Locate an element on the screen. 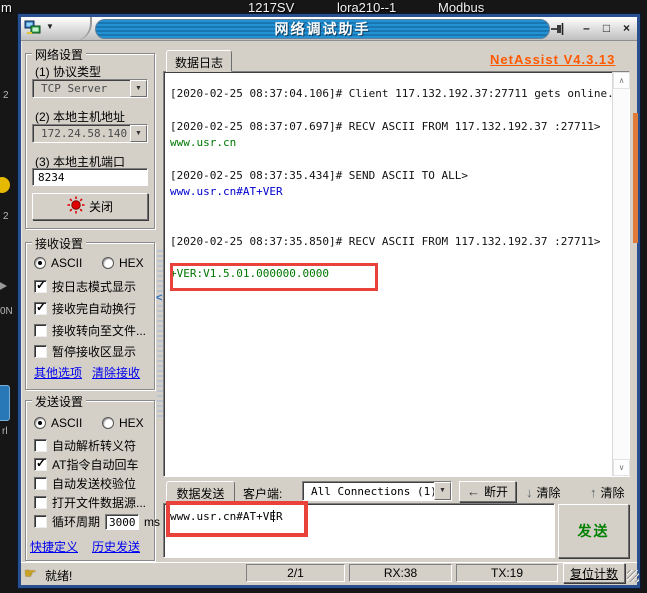 The height and width of the screenshot is (593, 647). recv-option-label: 按日志模式显示 is located at coordinates (94, 287).